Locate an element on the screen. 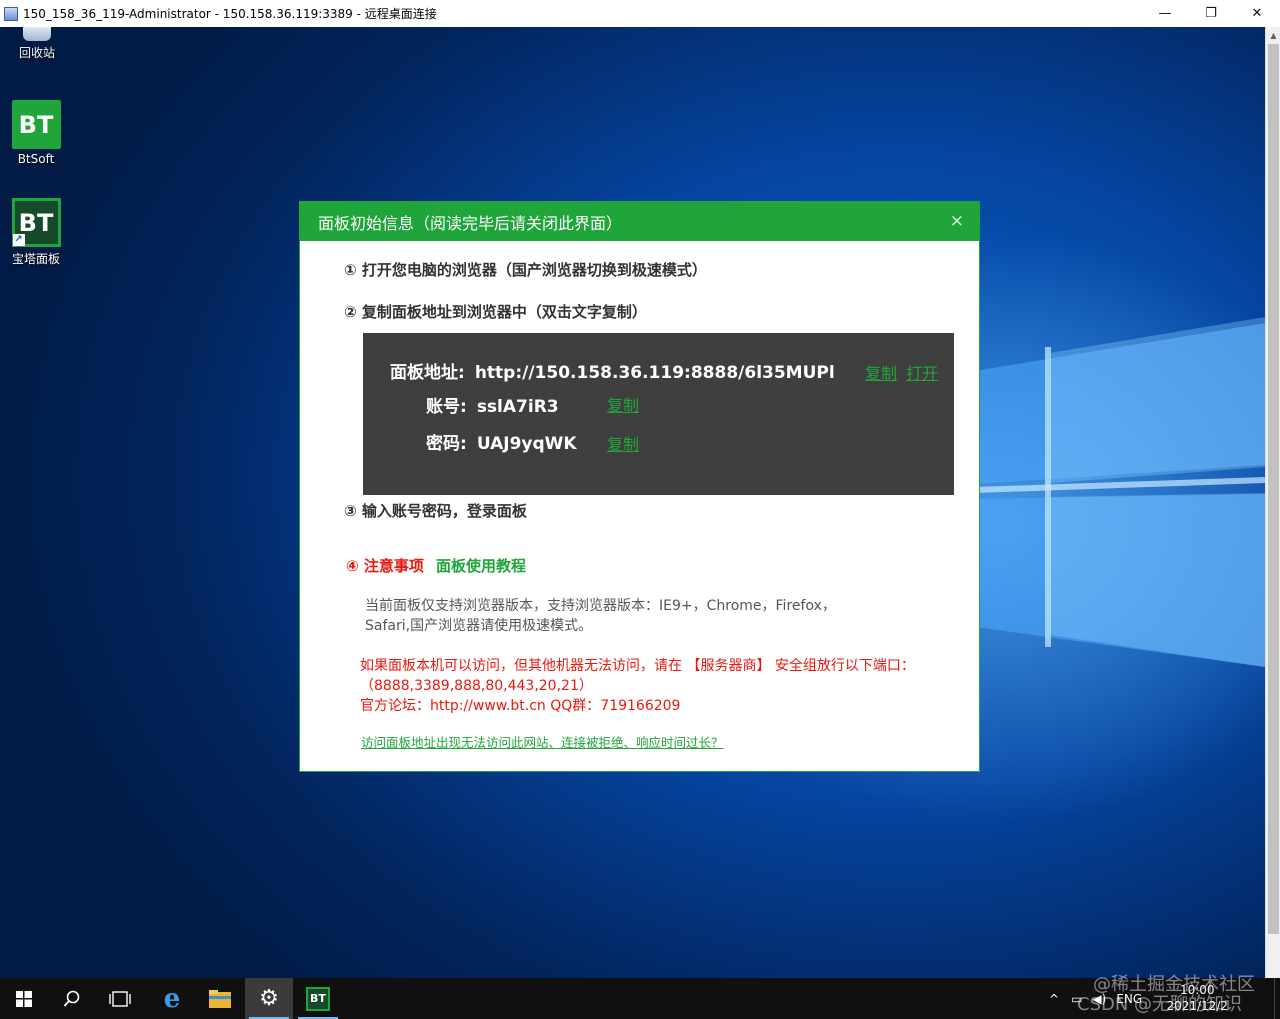  internet-explorer-button: e is located at coordinates (172, 998).